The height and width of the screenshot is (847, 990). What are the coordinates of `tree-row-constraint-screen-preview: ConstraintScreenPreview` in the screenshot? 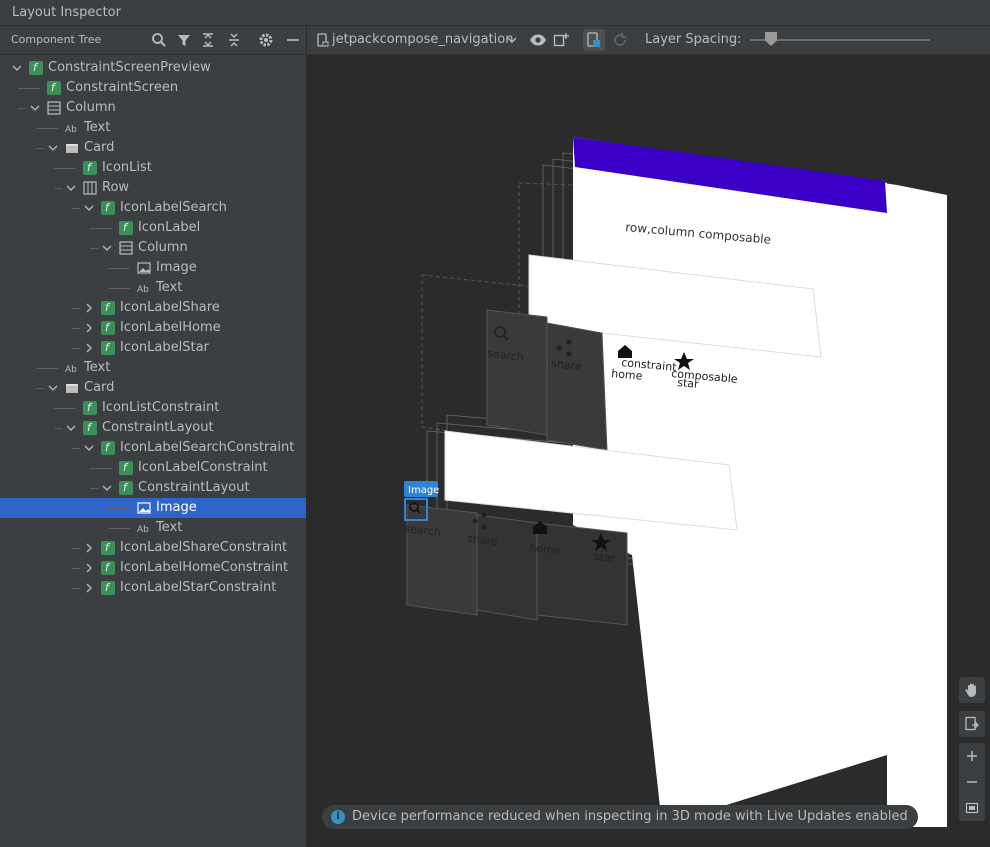 It's located at (153, 68).